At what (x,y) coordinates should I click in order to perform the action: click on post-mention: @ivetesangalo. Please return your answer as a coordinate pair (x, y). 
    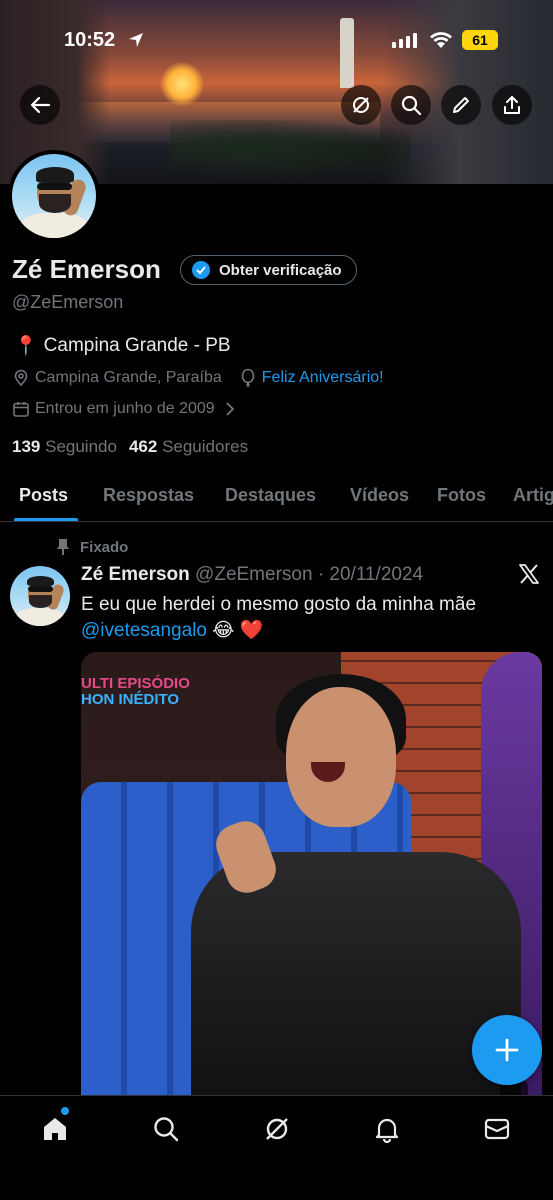
    Looking at the image, I should click on (144, 630).